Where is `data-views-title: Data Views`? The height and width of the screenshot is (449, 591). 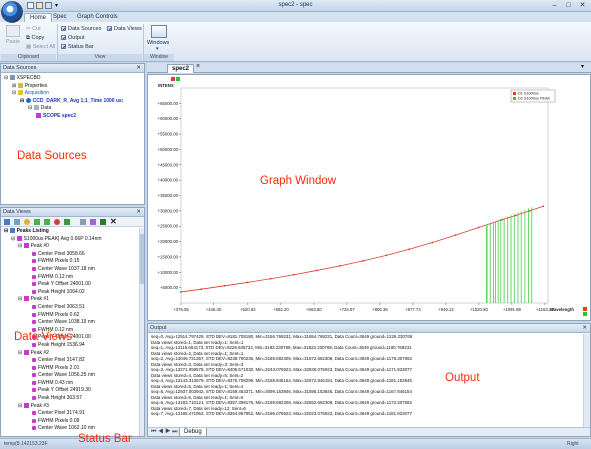 data-views-title: Data Views is located at coordinates (17, 212).